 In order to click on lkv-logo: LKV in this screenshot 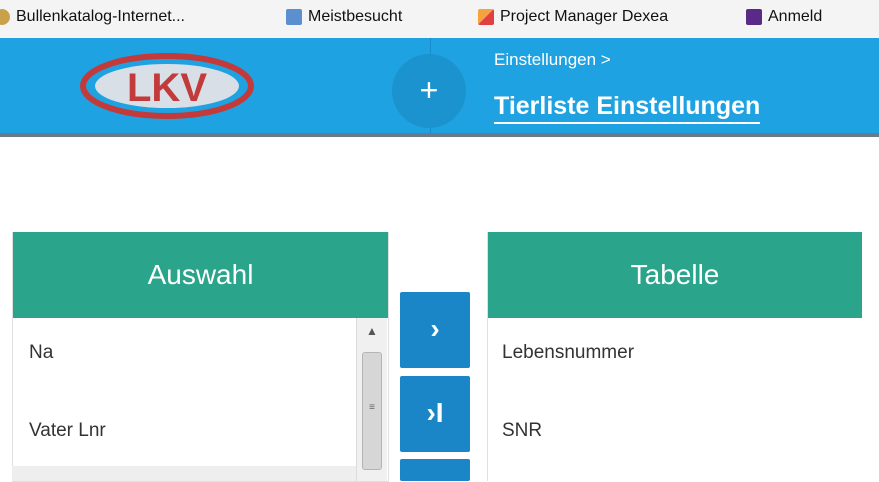, I will do `click(167, 86)`.